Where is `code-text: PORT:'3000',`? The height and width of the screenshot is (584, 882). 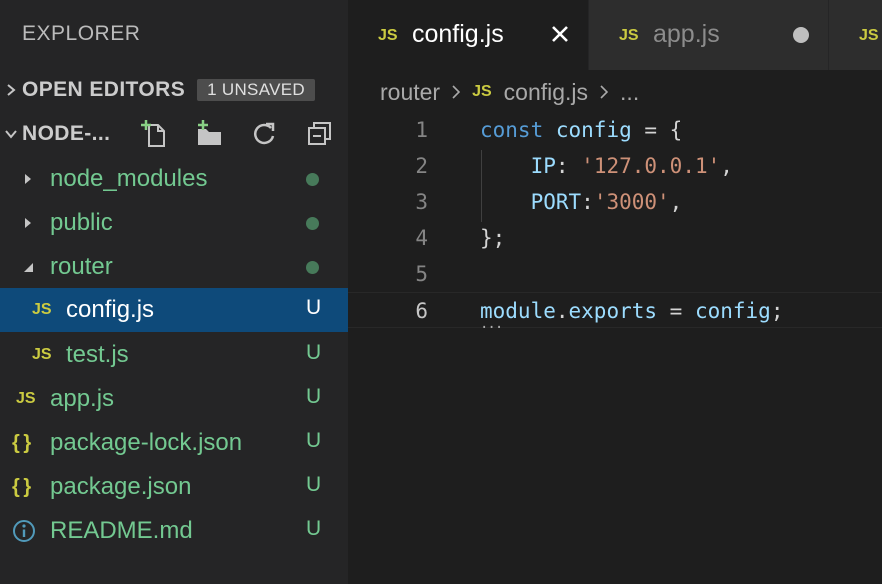 code-text: PORT:'3000', is located at coordinates (581, 202).